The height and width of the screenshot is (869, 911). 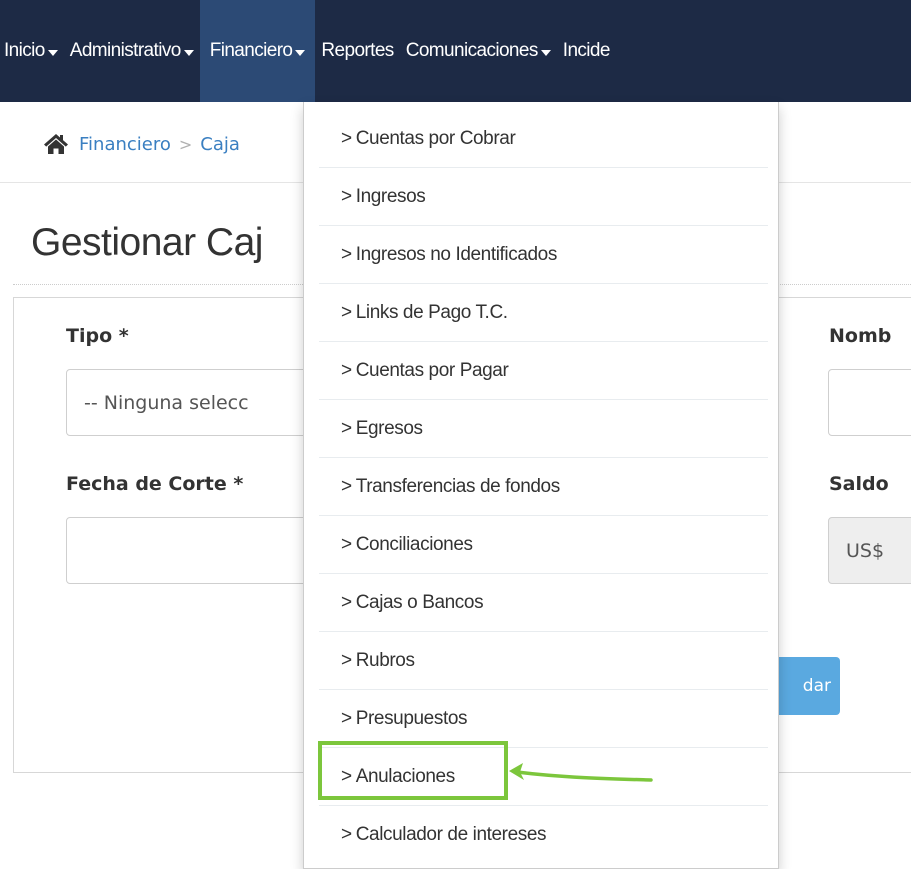 What do you see at coordinates (389, 428) in the screenshot?
I see `menu-item-label: Egresos` at bounding box center [389, 428].